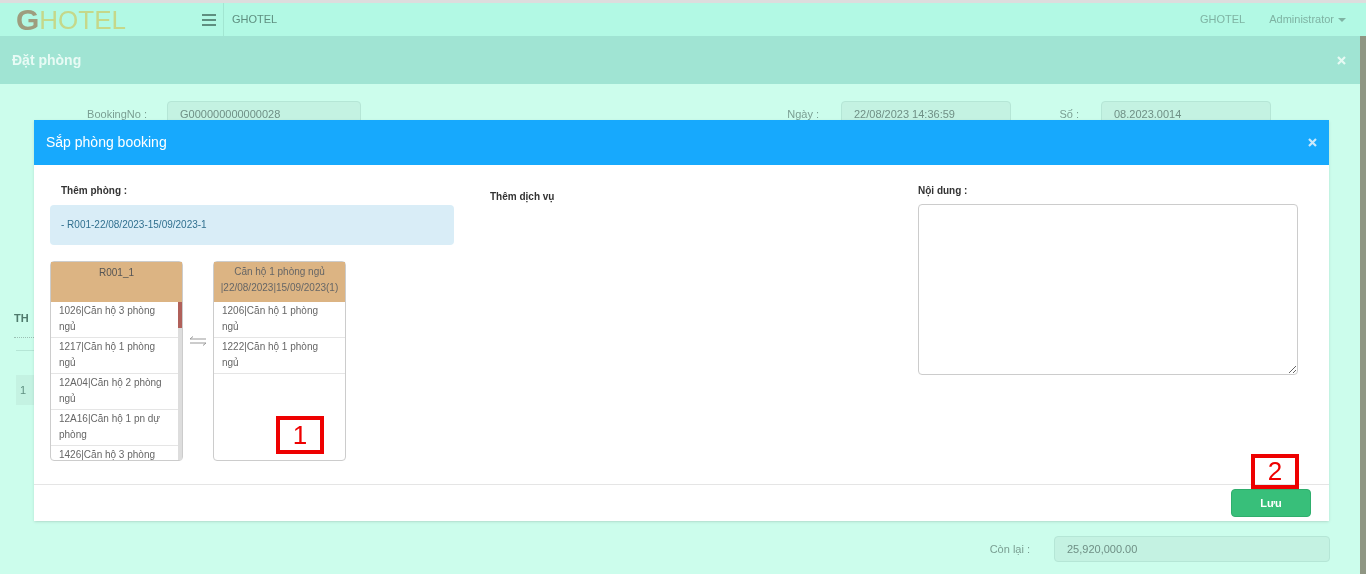 The width and height of the screenshot is (1366, 574). I want to click on brand-name: GHOTEL, so click(255, 20).